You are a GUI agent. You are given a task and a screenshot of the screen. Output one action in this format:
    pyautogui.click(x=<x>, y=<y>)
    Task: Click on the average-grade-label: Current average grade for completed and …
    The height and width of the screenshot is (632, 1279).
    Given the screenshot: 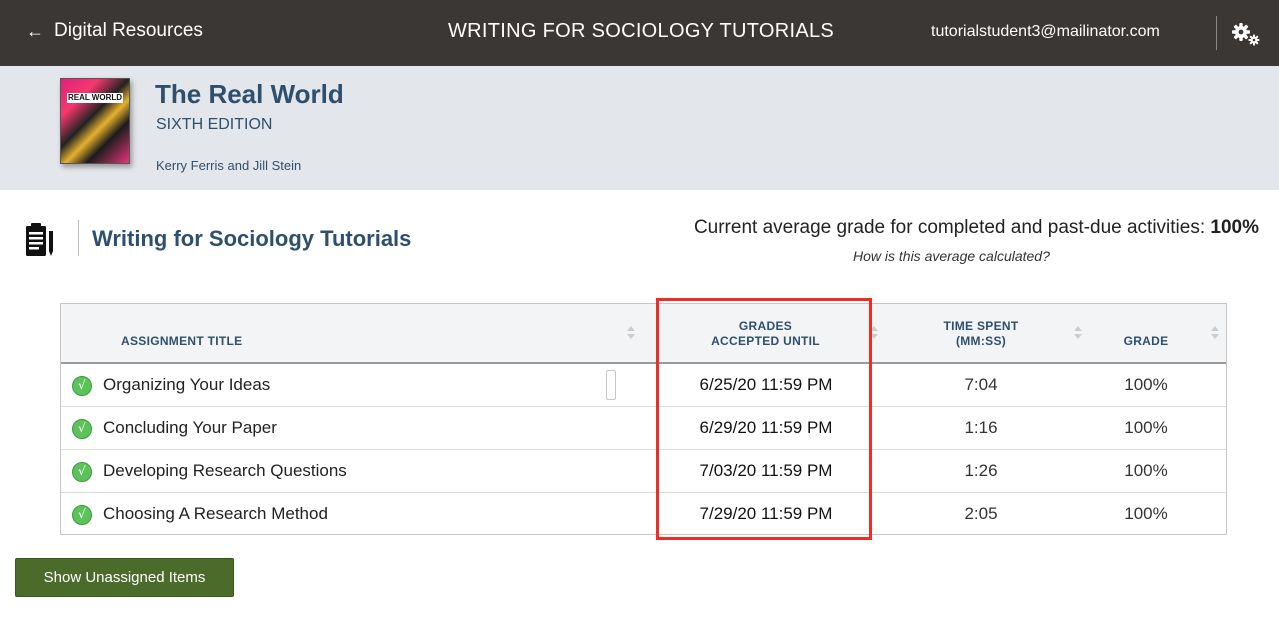 What is the action you would take?
    pyautogui.click(x=952, y=227)
    